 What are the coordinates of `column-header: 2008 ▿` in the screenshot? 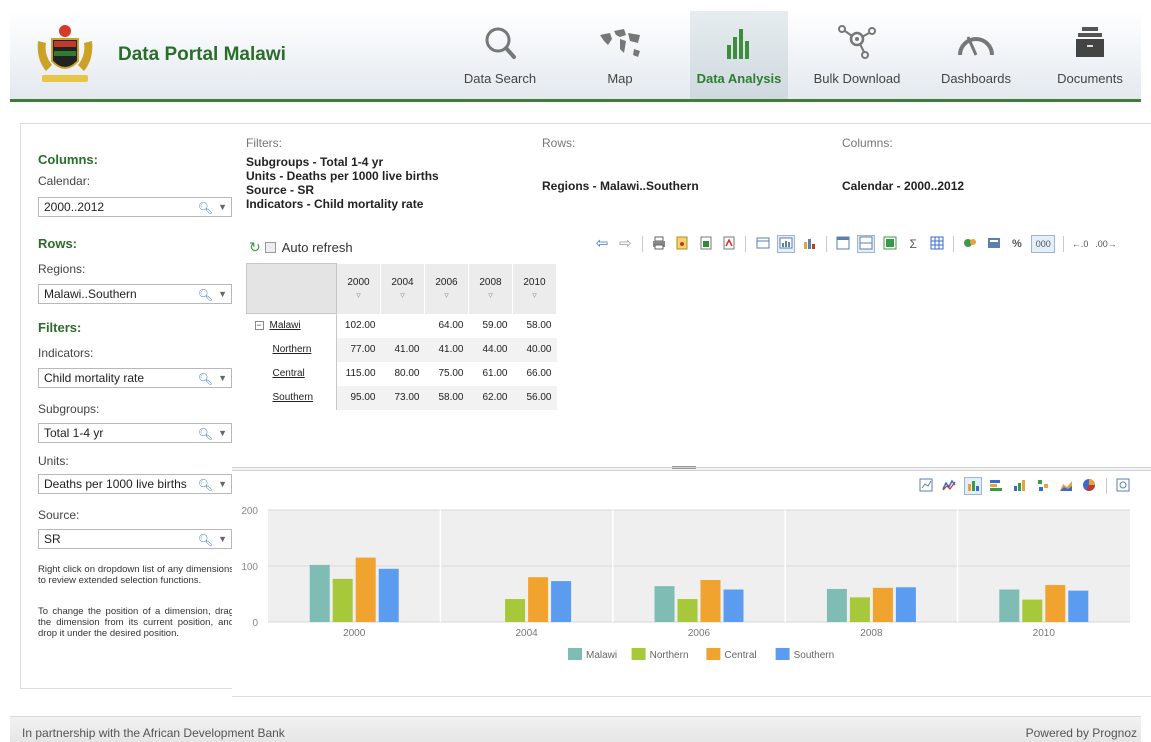 It's located at (490, 288).